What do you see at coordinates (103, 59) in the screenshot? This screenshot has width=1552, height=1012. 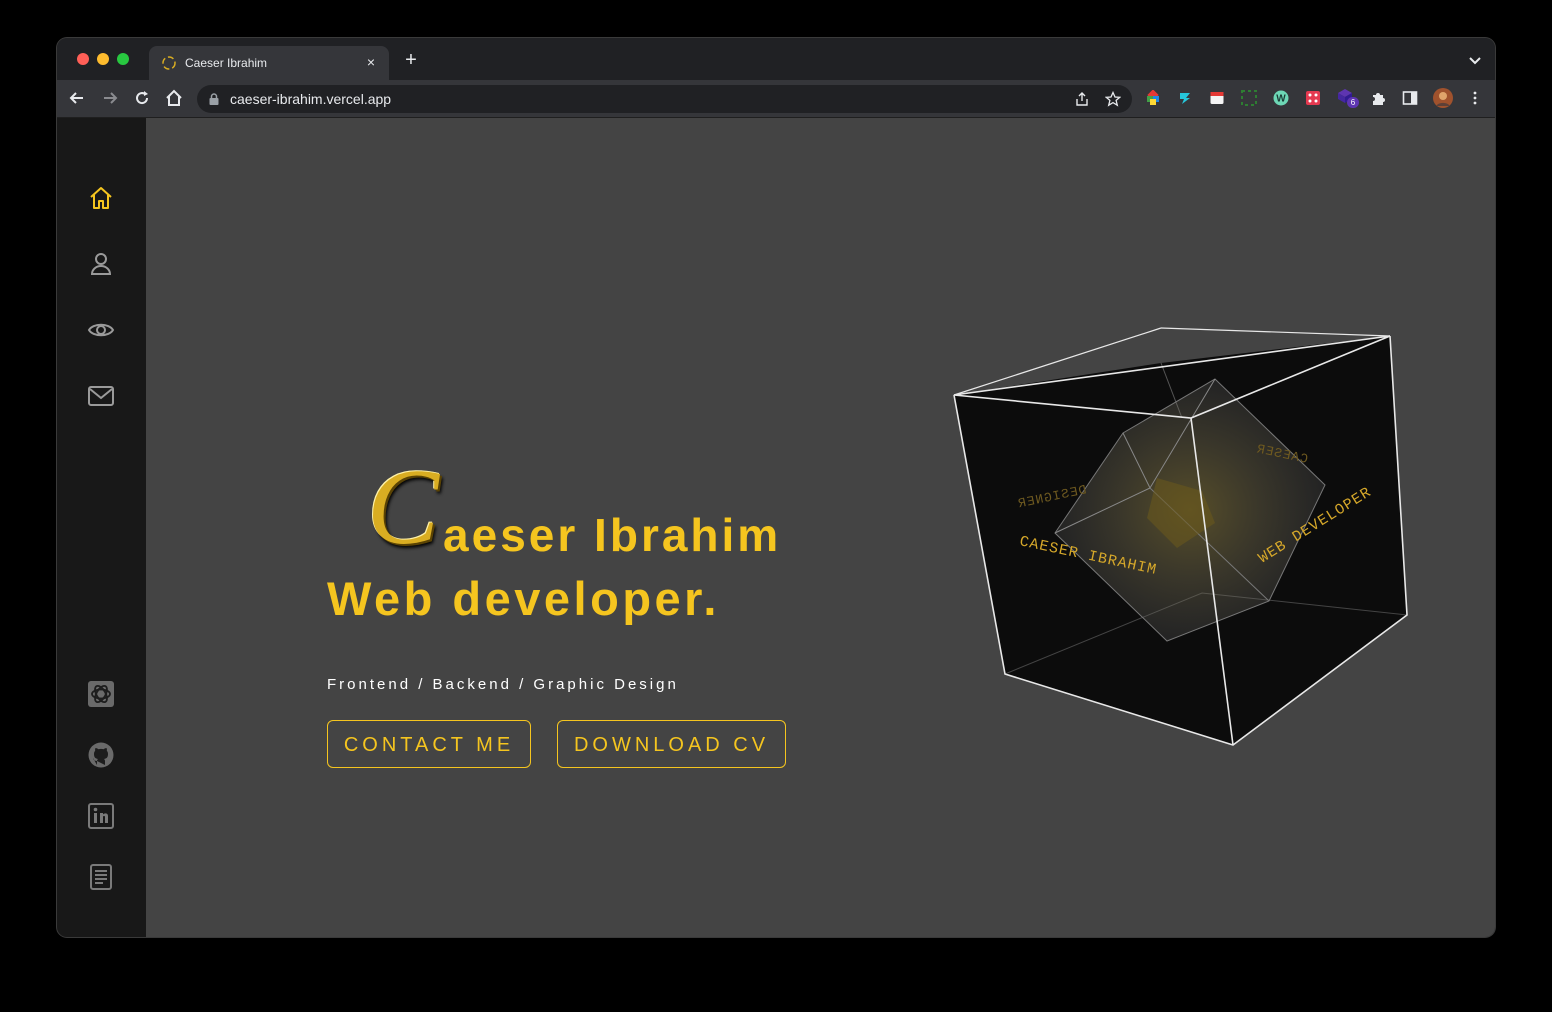 I see `minimize-window-button` at bounding box center [103, 59].